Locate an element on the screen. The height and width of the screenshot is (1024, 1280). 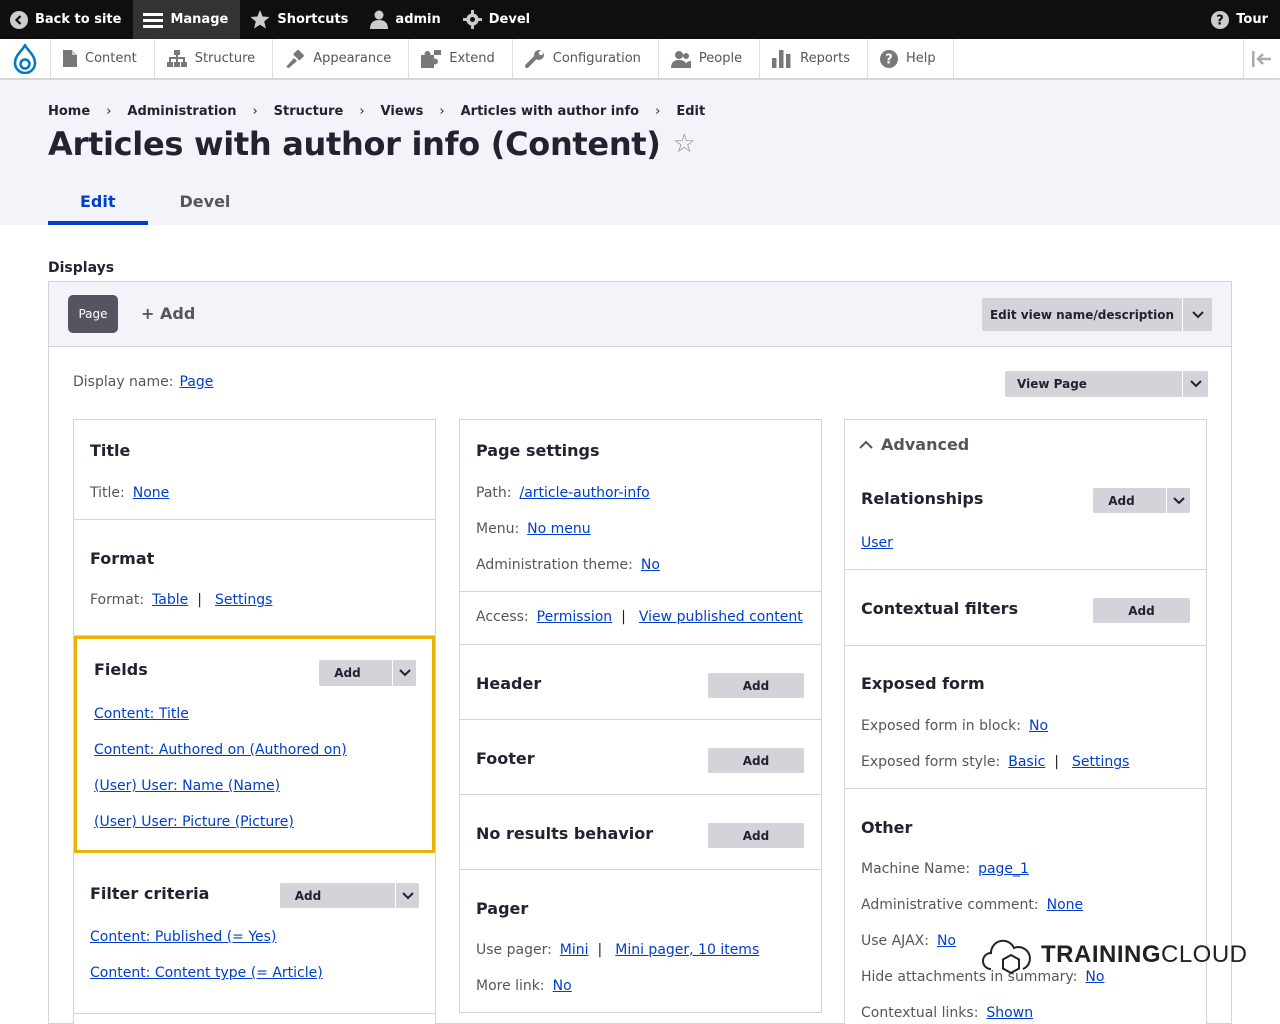
field-item: (User) User: Picture (Picture) is located at coordinates (194, 822).